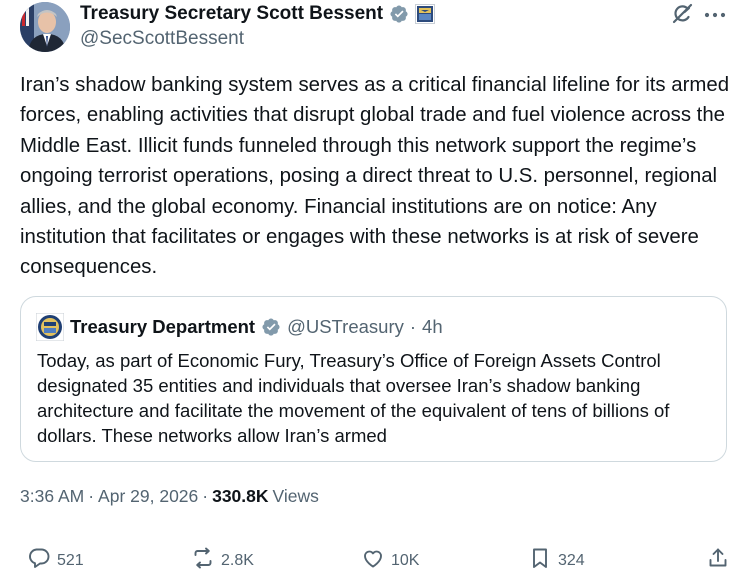  I want to click on more-icon, so click(715, 14).